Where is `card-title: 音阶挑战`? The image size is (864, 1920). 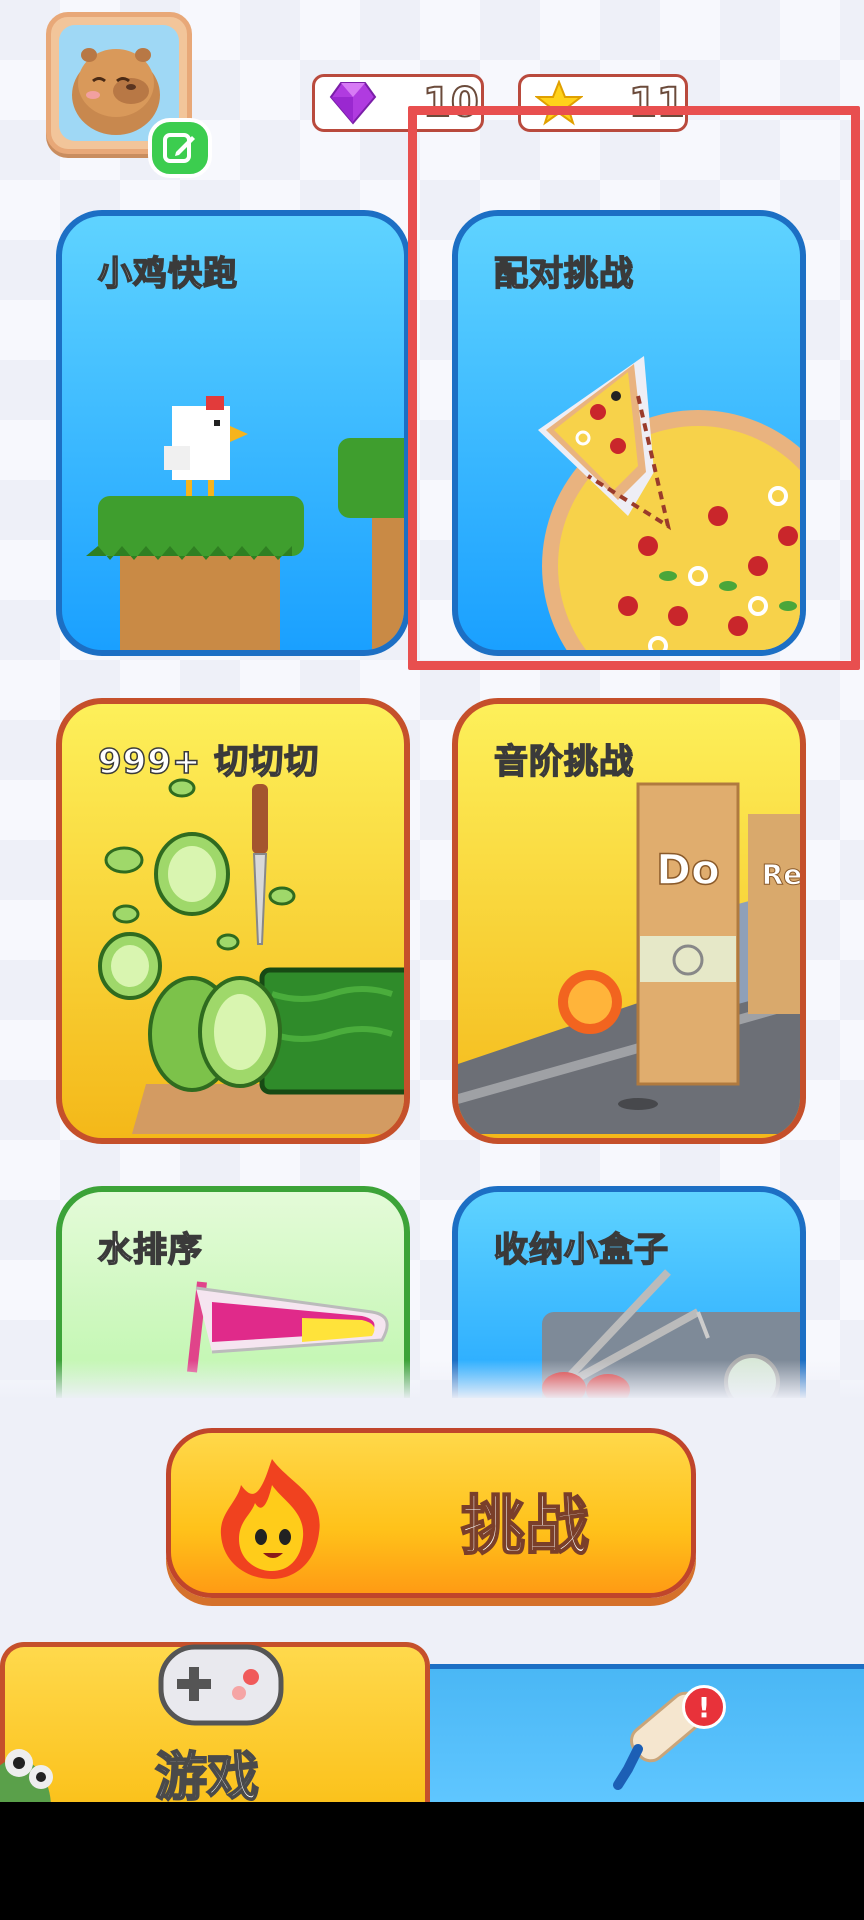
card-title: 音阶挑战 is located at coordinates (563, 762).